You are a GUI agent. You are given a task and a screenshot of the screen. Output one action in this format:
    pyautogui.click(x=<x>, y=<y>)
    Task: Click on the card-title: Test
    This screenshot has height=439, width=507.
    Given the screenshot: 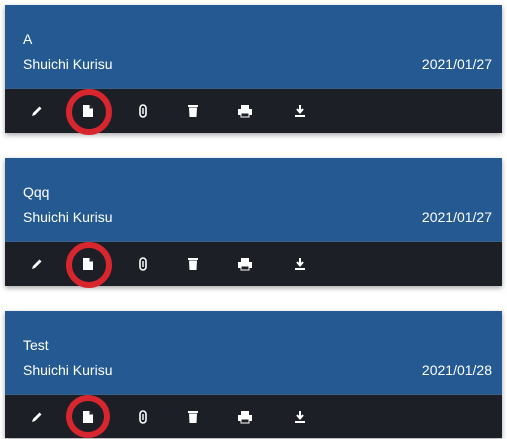 What is the action you would take?
    pyautogui.click(x=36, y=345)
    